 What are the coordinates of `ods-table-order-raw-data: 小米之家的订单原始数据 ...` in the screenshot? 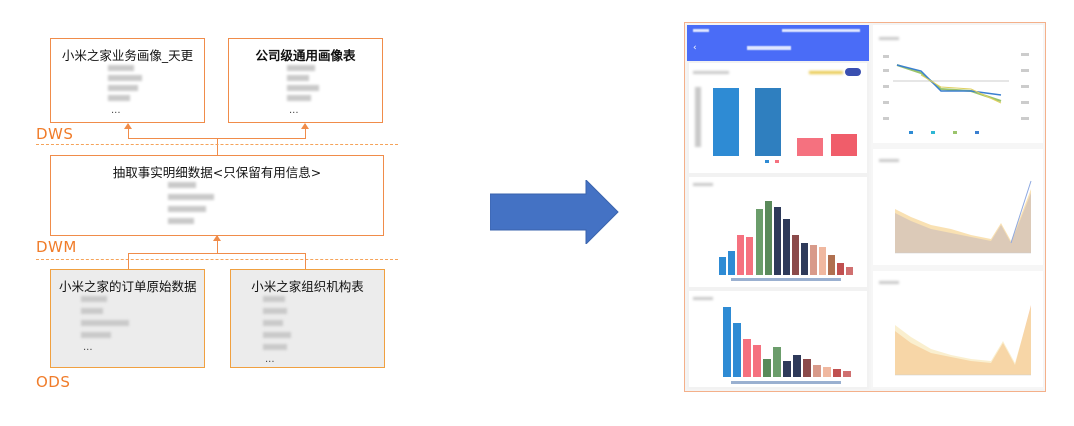 It's located at (127, 318).